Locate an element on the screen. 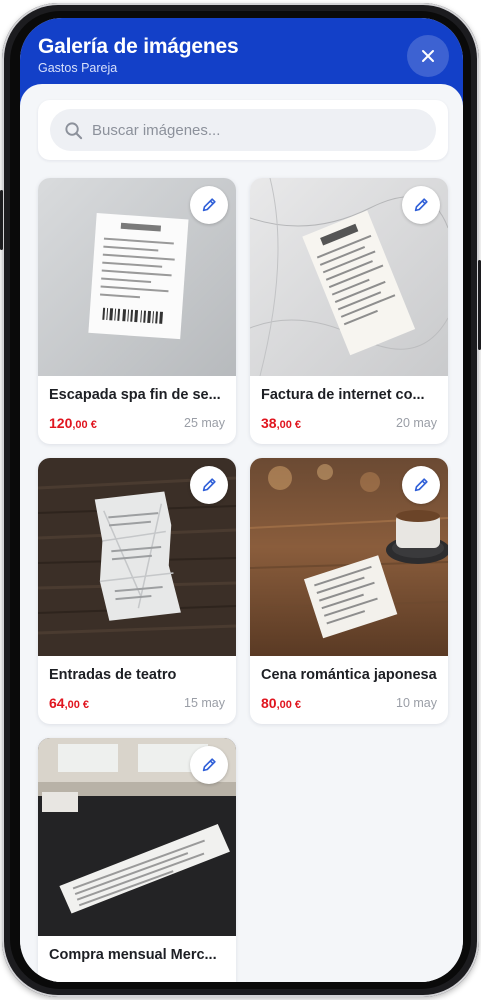  gallery-card: Factura de internet co... 38,00 € 20 may is located at coordinates (349, 311).